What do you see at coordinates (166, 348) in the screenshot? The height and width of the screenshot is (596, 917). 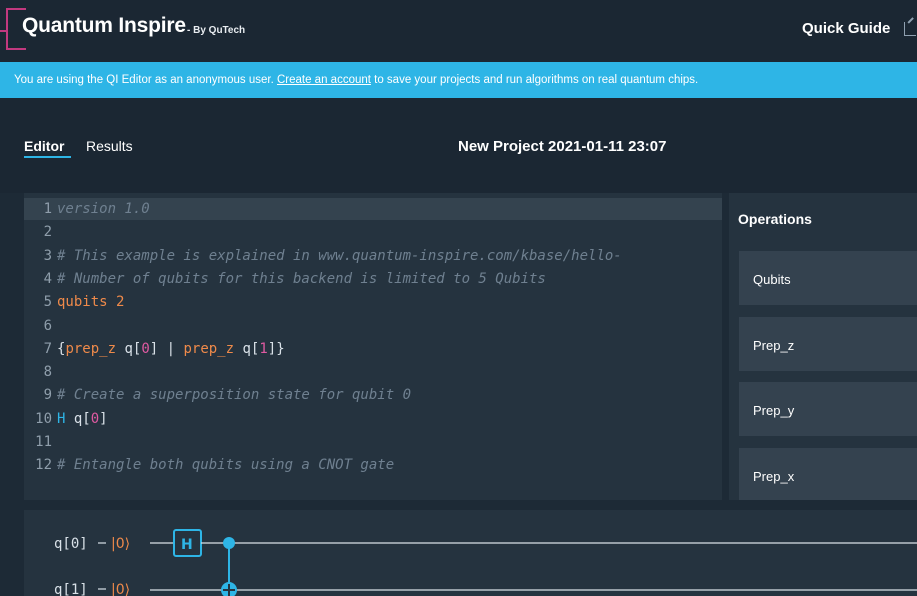 I see `code-token: ] |` at bounding box center [166, 348].